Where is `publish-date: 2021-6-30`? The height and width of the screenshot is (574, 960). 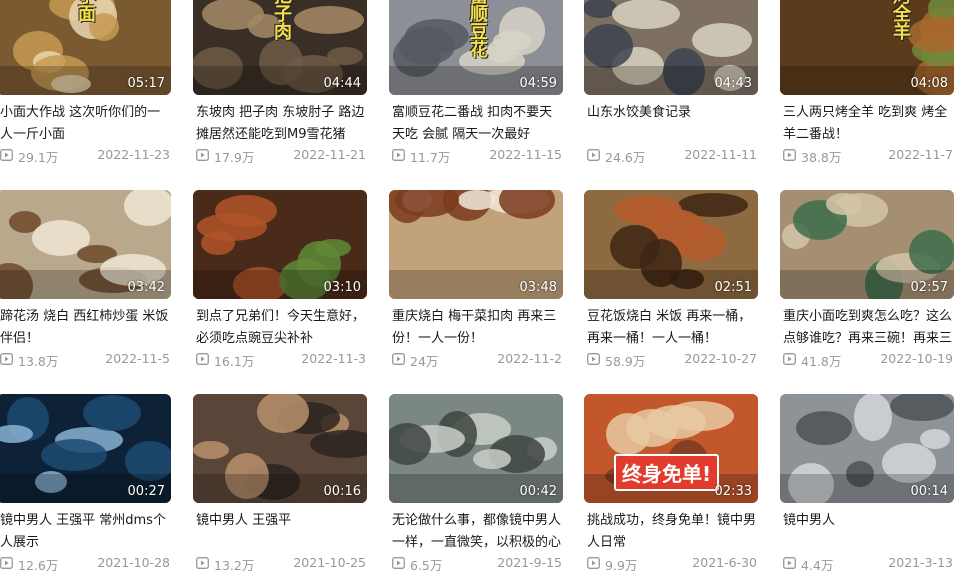
publish-date: 2021-6-30 is located at coordinates (724, 562).